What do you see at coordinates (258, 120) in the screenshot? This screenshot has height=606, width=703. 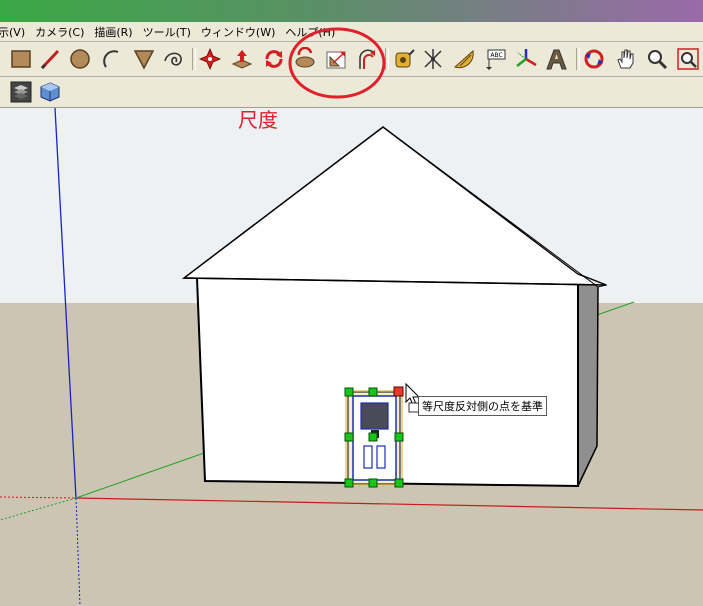 I see `annotation-label: 尺度` at bounding box center [258, 120].